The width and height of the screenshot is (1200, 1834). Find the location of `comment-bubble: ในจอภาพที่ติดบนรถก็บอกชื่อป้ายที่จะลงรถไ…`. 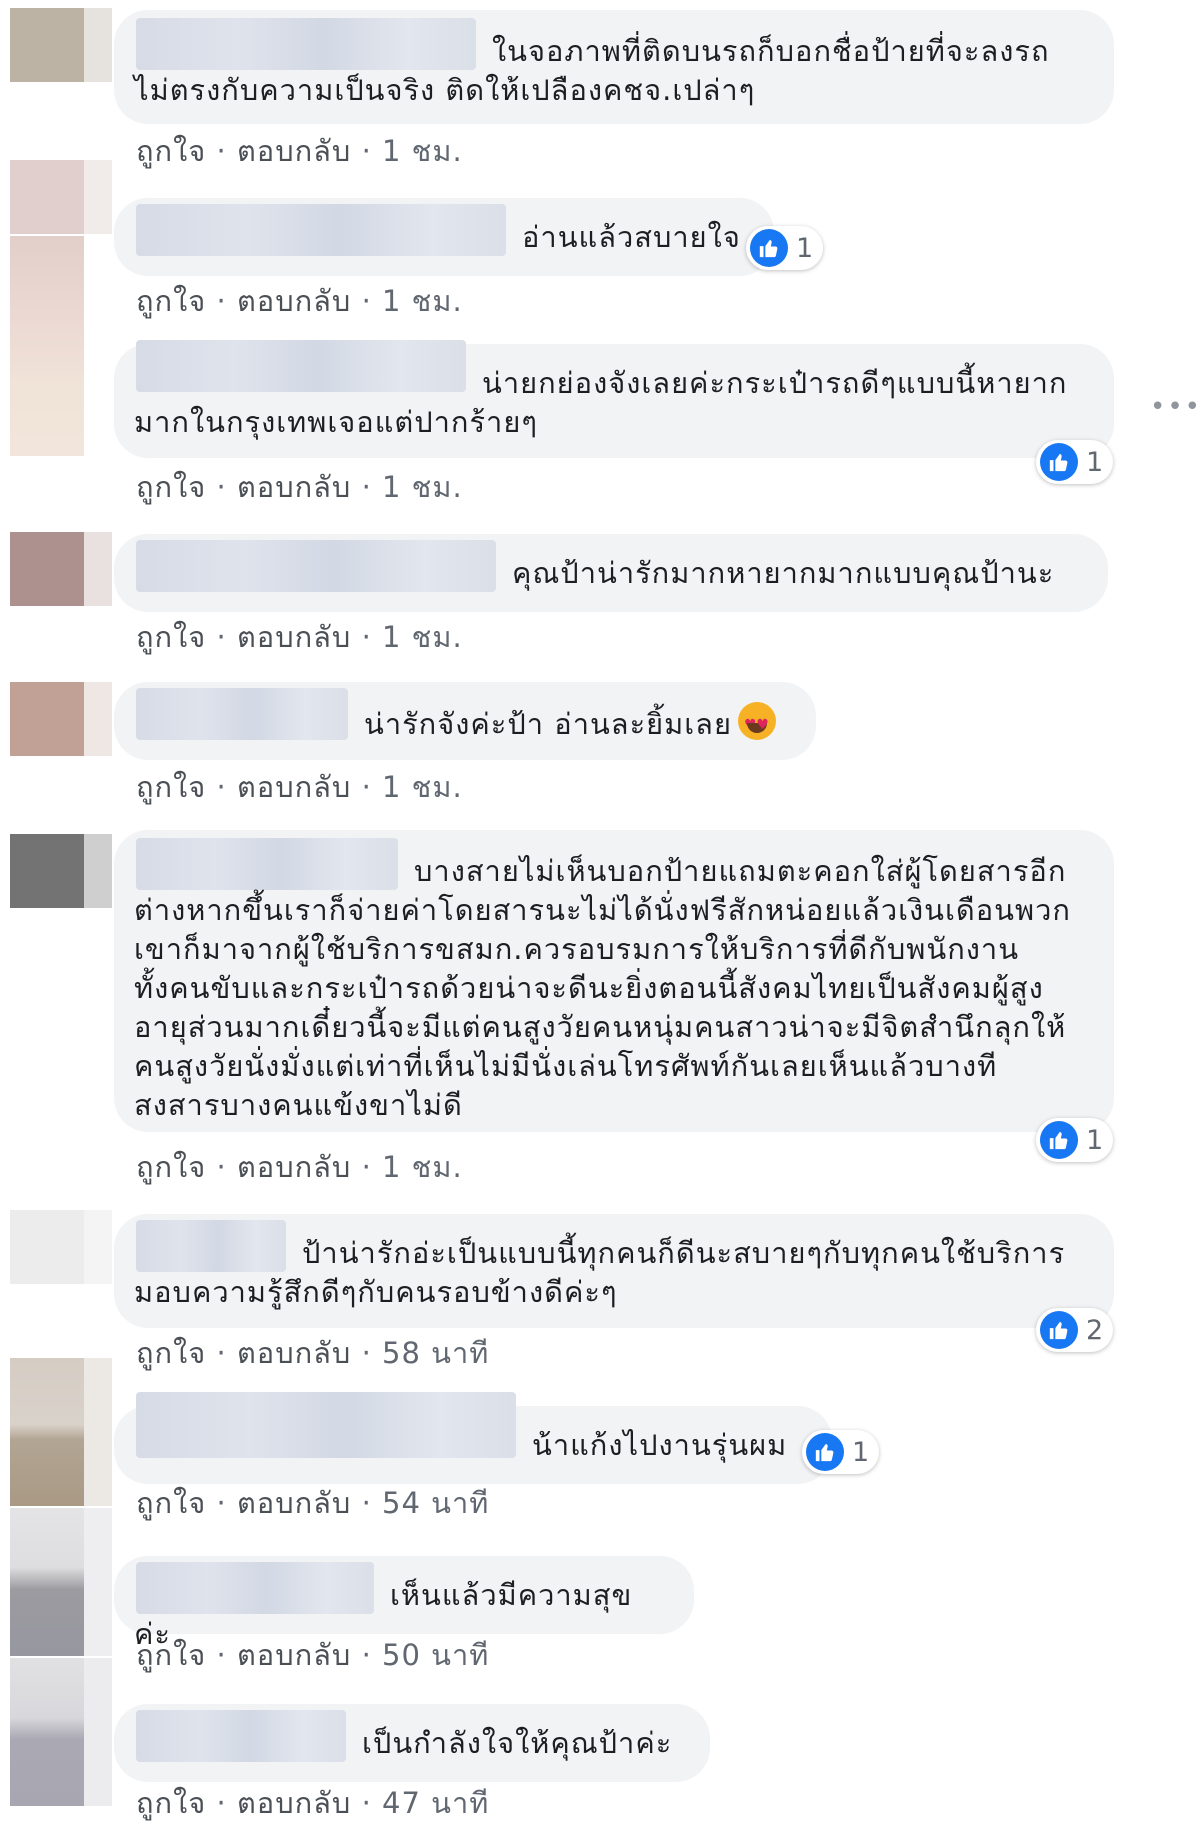

comment-bubble: ในจอภาพที่ติดบนรถก็บอกชื่อป้ายที่จะลงรถไ… is located at coordinates (614, 67).